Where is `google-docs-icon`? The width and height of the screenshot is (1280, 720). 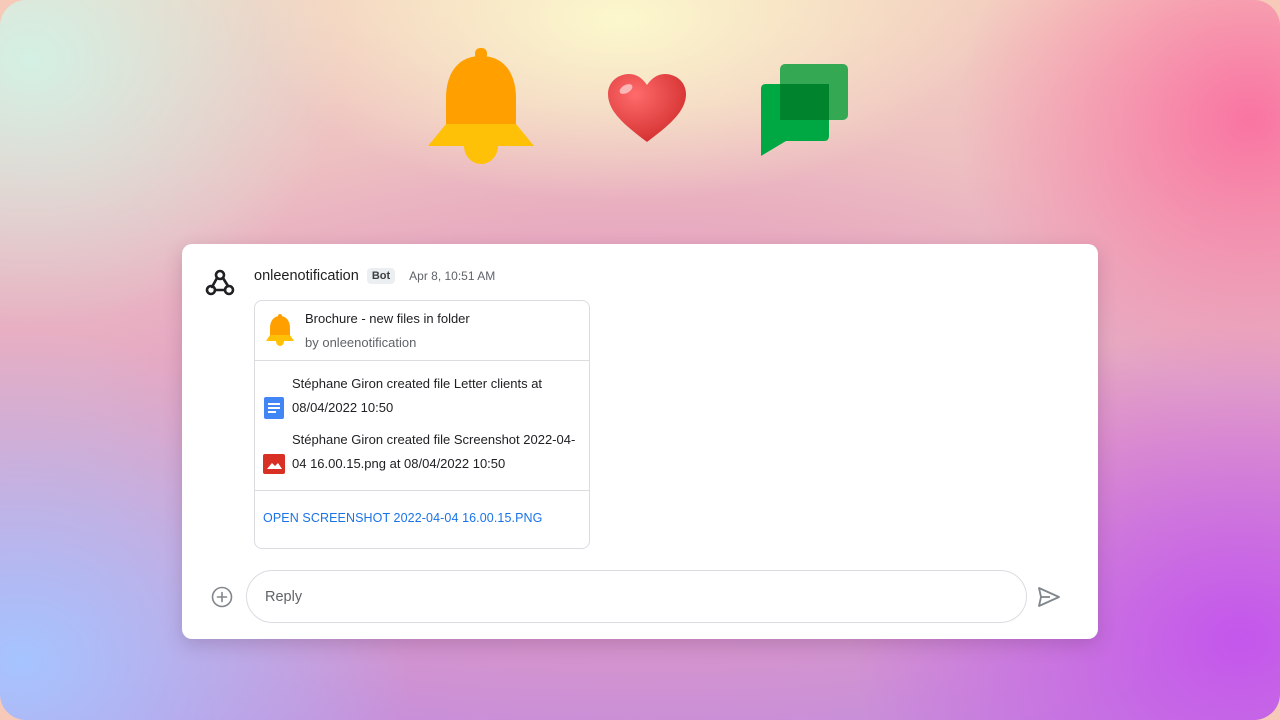
google-docs-icon is located at coordinates (274, 408).